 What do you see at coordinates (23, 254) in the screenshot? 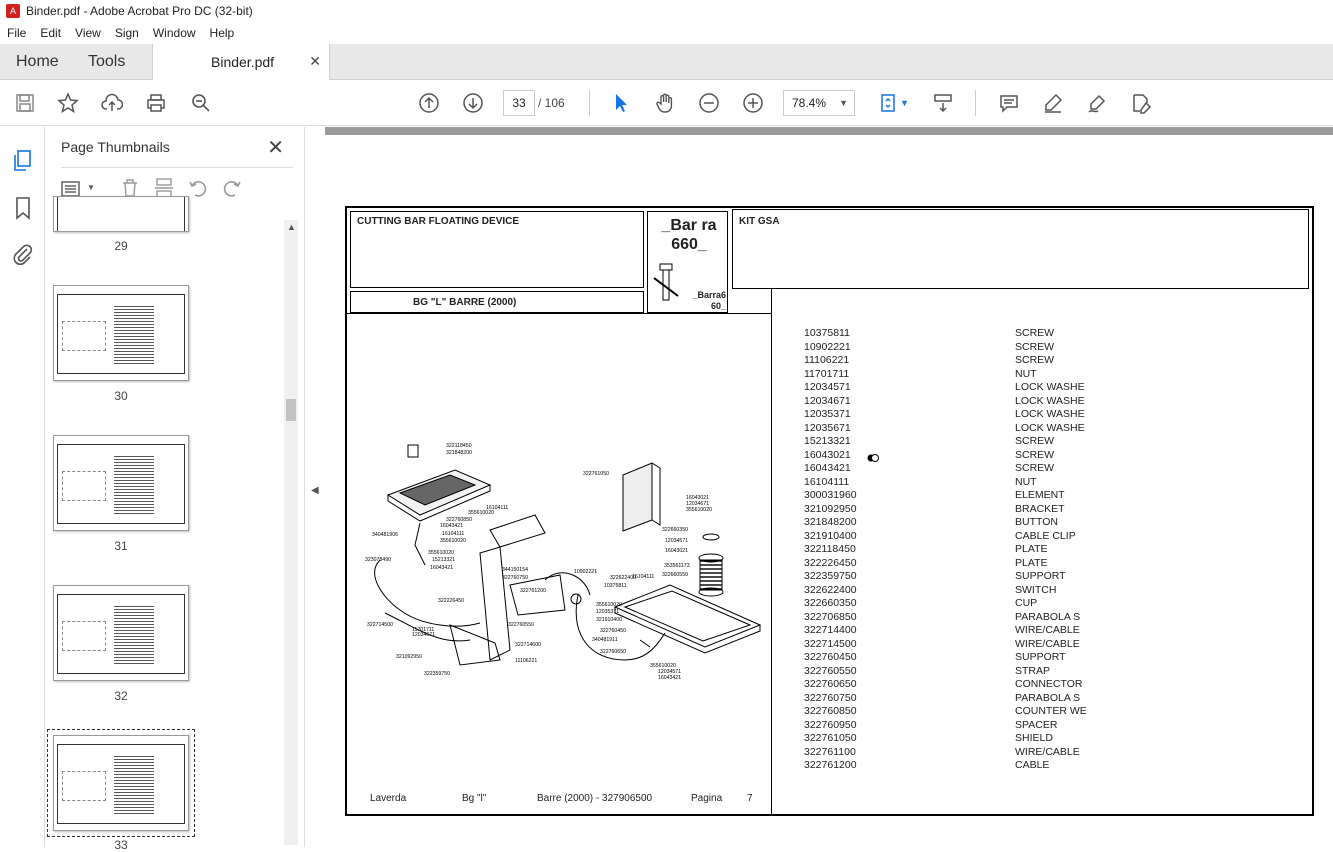
I see `attachment-icon` at bounding box center [23, 254].